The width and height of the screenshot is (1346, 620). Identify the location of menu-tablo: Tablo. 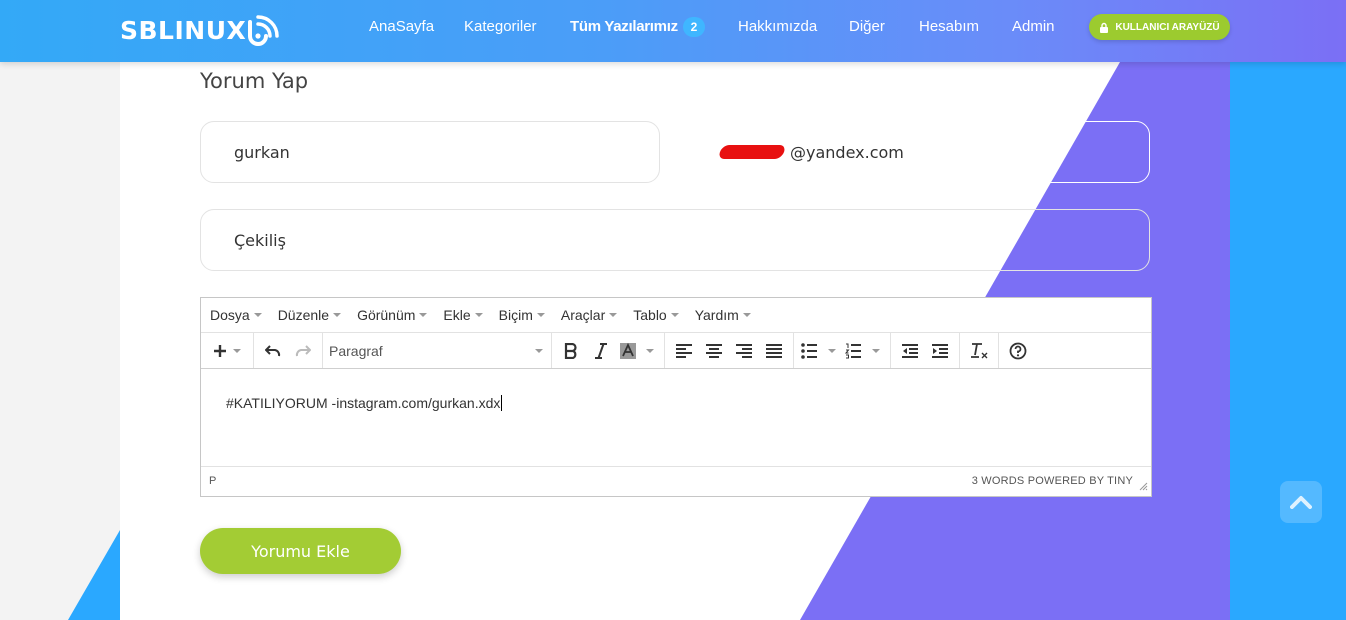
(656, 315).